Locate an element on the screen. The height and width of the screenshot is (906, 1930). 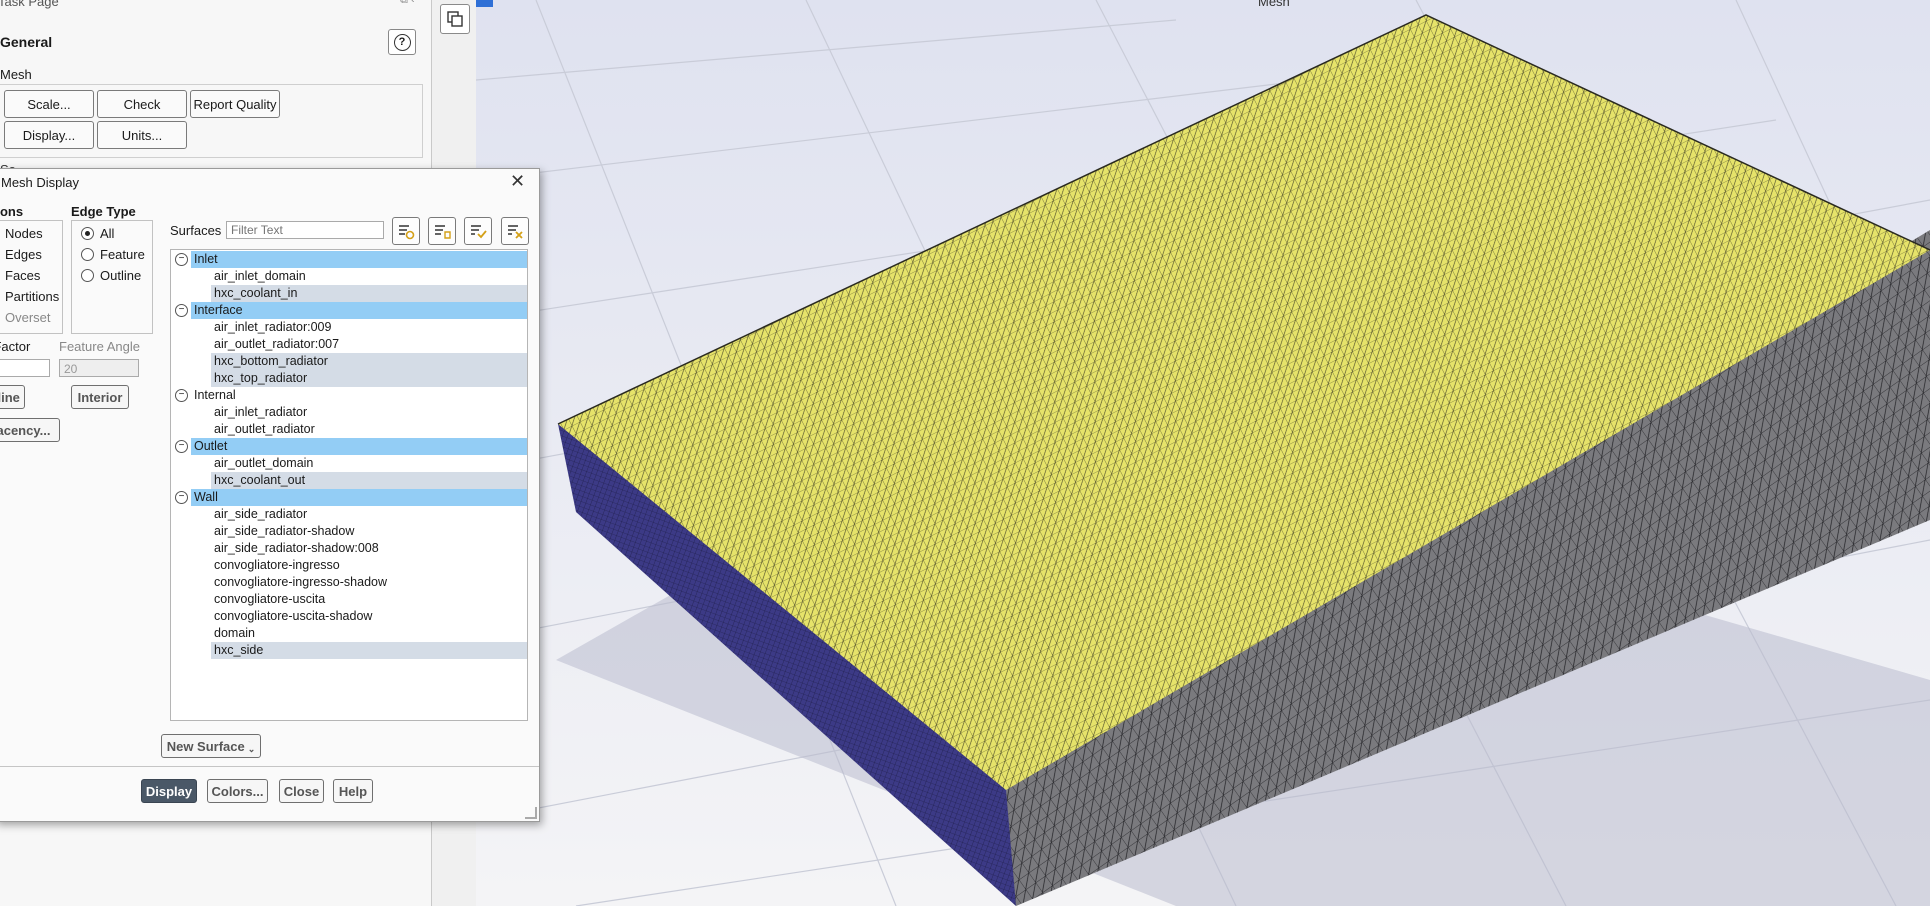
outline-button: Outline is located at coordinates (12, 397).